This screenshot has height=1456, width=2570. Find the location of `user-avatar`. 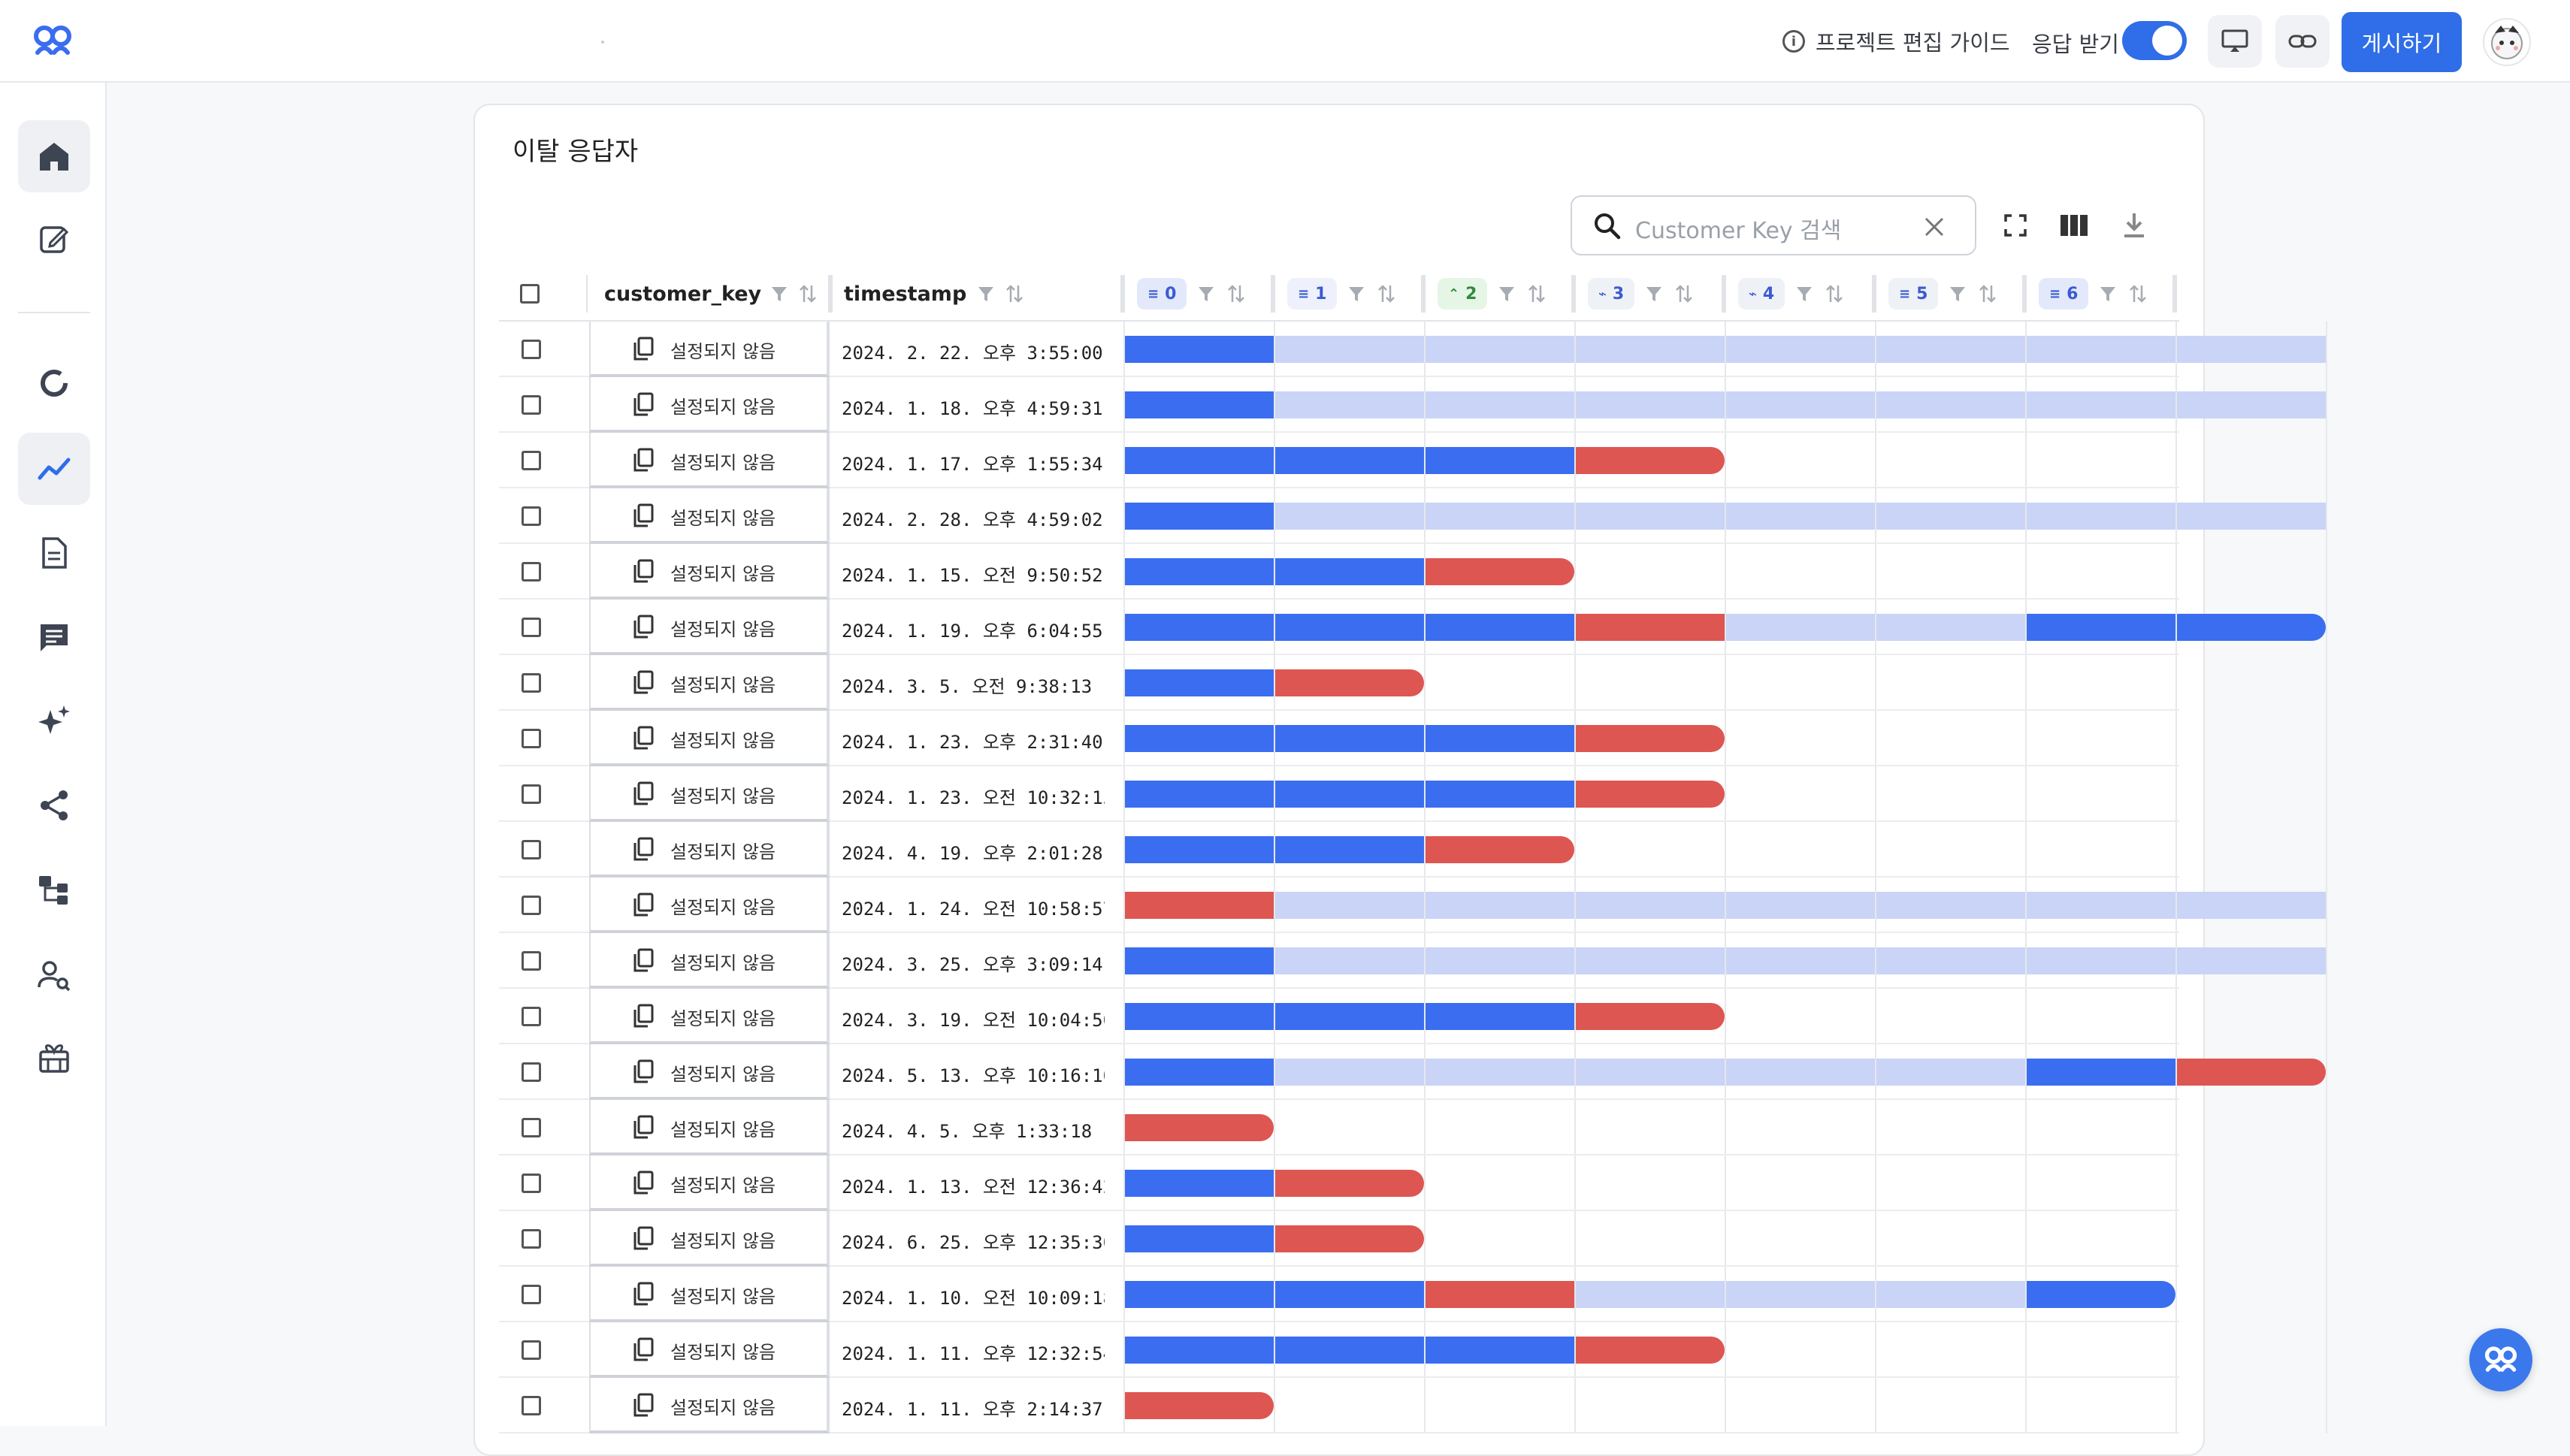

user-avatar is located at coordinates (2507, 42).